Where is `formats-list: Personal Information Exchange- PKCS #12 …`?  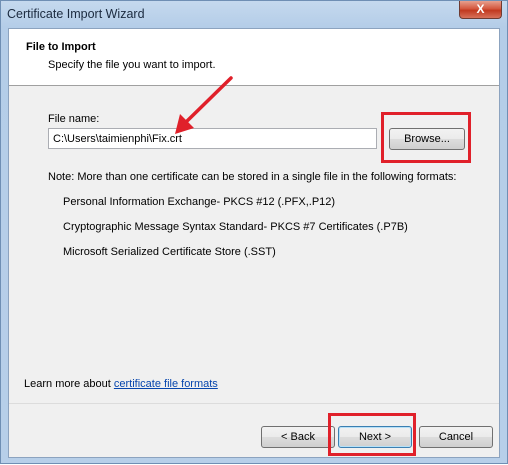
formats-list: Personal Information Exchange- PKCS #12 … is located at coordinates (235, 233).